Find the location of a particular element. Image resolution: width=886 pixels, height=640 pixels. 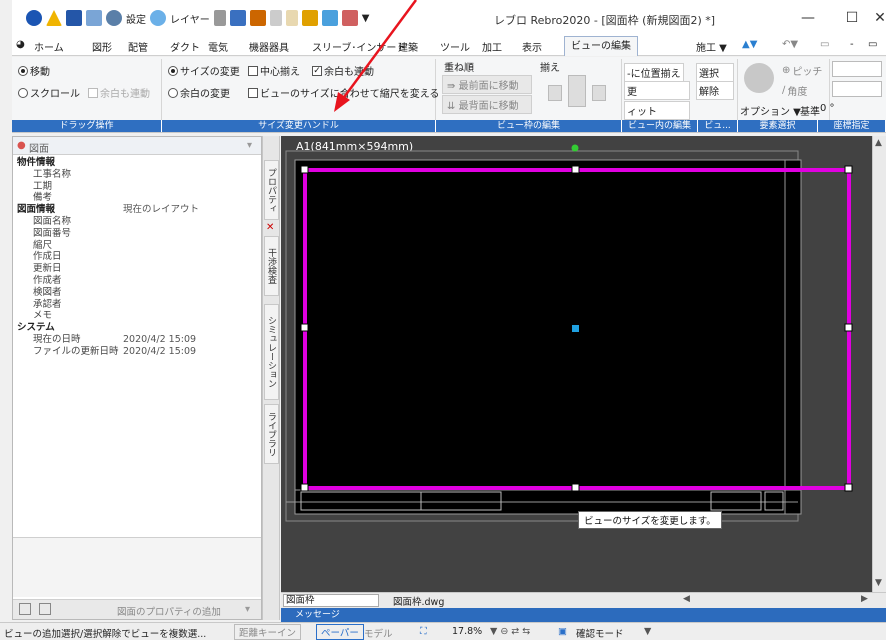

property-row: 縮尺 is located at coordinates (137, 246).